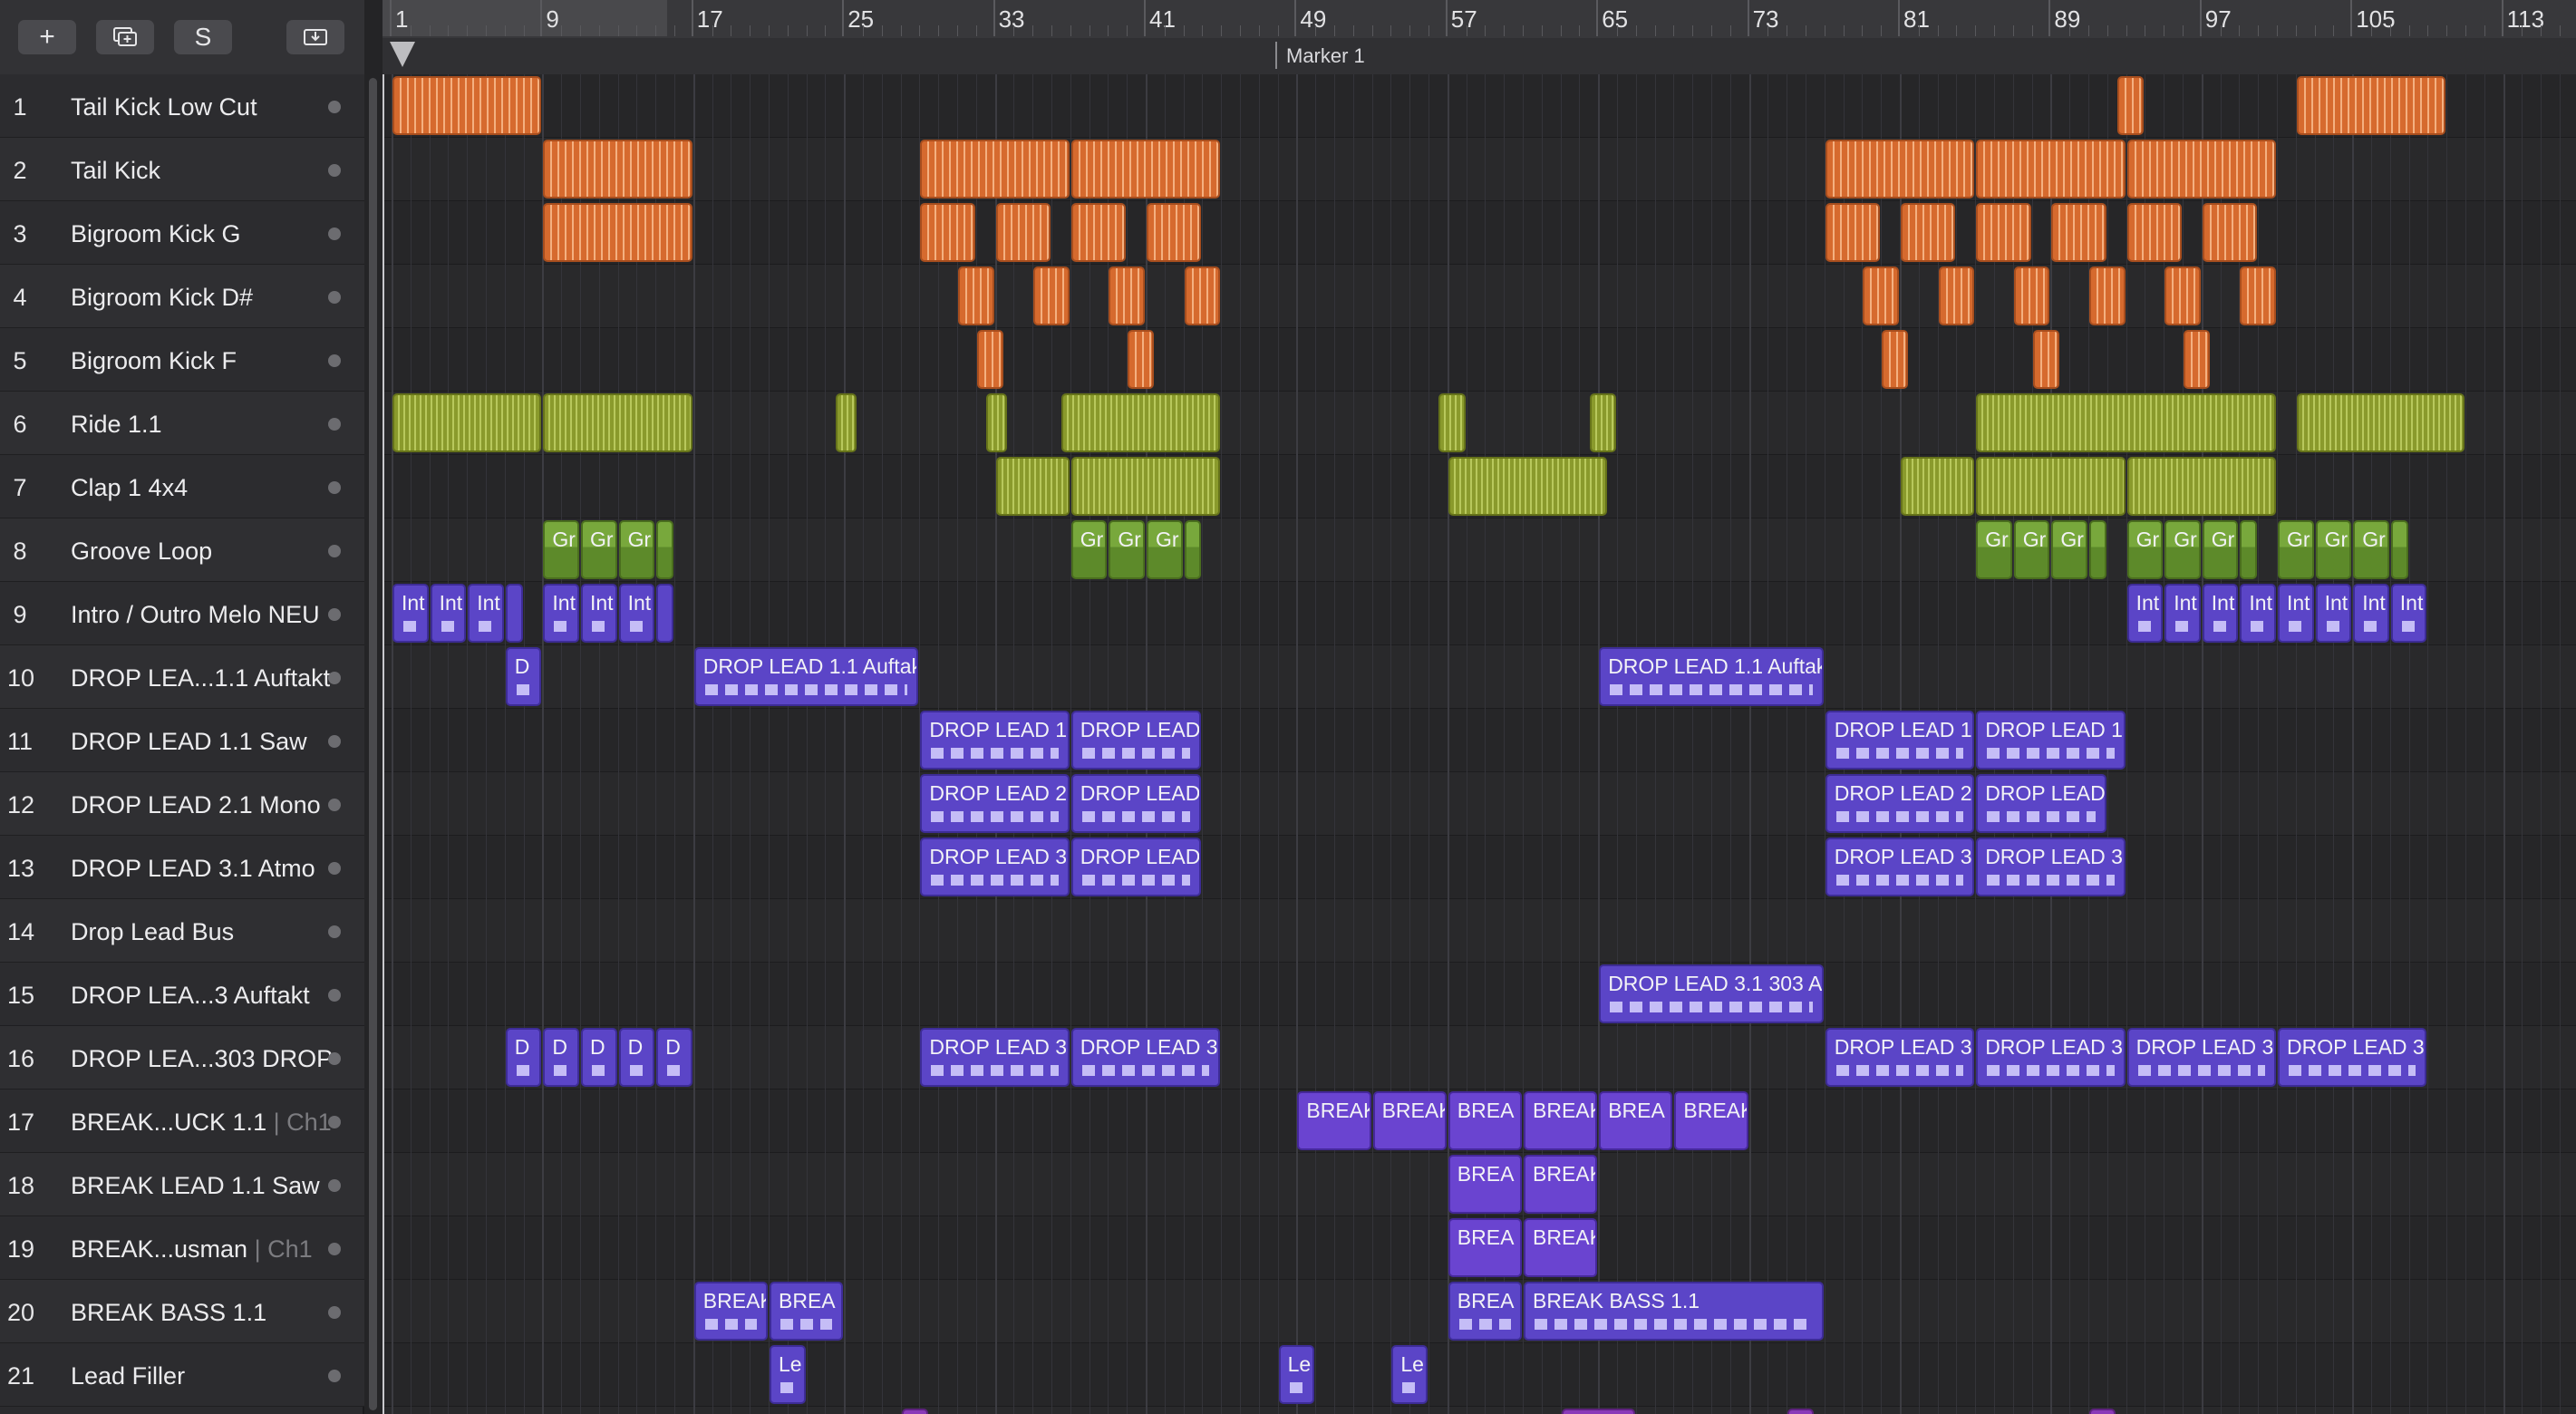  Describe the element at coordinates (190, 996) in the screenshot. I see `track-name: DROP LEA...3 Auftakt` at that location.